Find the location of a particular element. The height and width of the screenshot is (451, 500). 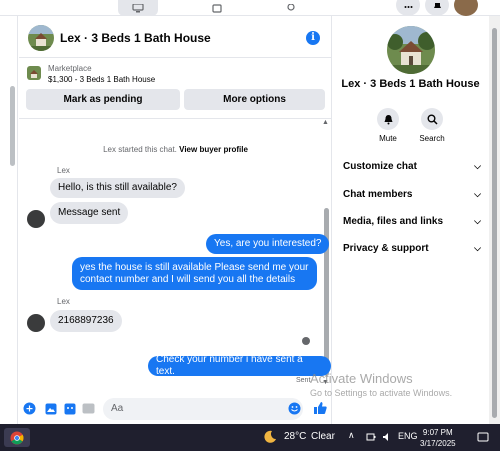

weather-condition: Clear is located at coordinates (323, 436).